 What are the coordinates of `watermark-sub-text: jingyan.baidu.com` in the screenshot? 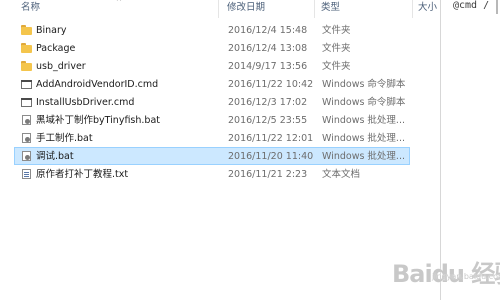 It's located at (466, 276).